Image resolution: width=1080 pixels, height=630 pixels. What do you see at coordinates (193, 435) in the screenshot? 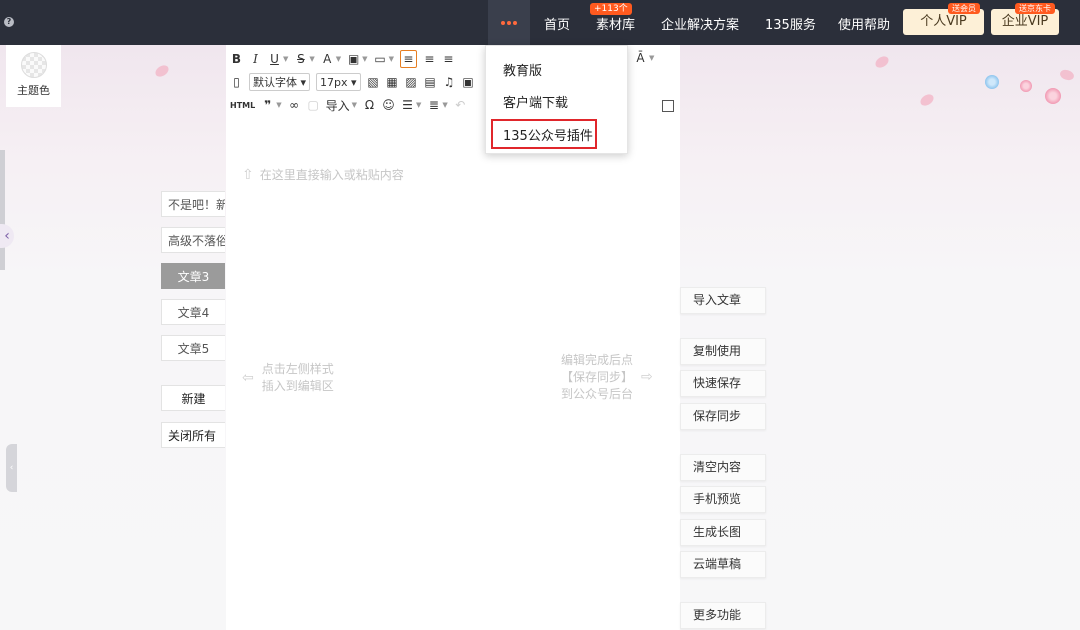
I see `close-all-button: 关闭所有` at bounding box center [193, 435].